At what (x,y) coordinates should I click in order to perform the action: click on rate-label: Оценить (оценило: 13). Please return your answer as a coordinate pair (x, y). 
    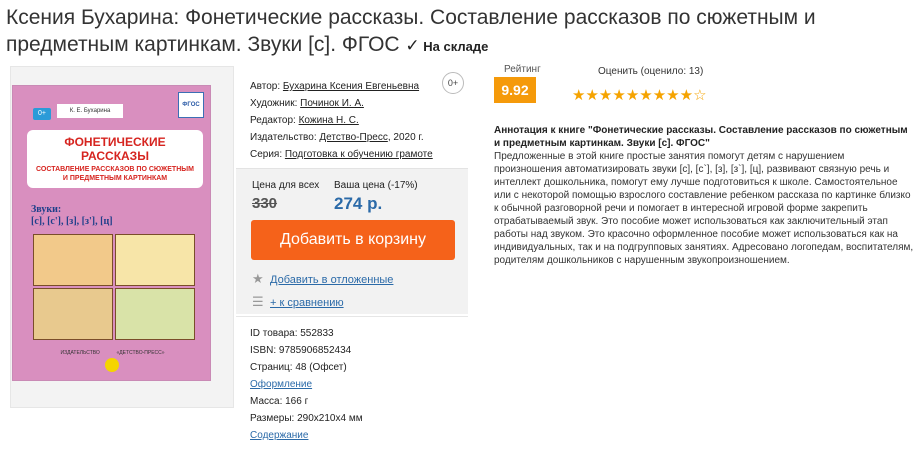
    Looking at the image, I should click on (651, 71).